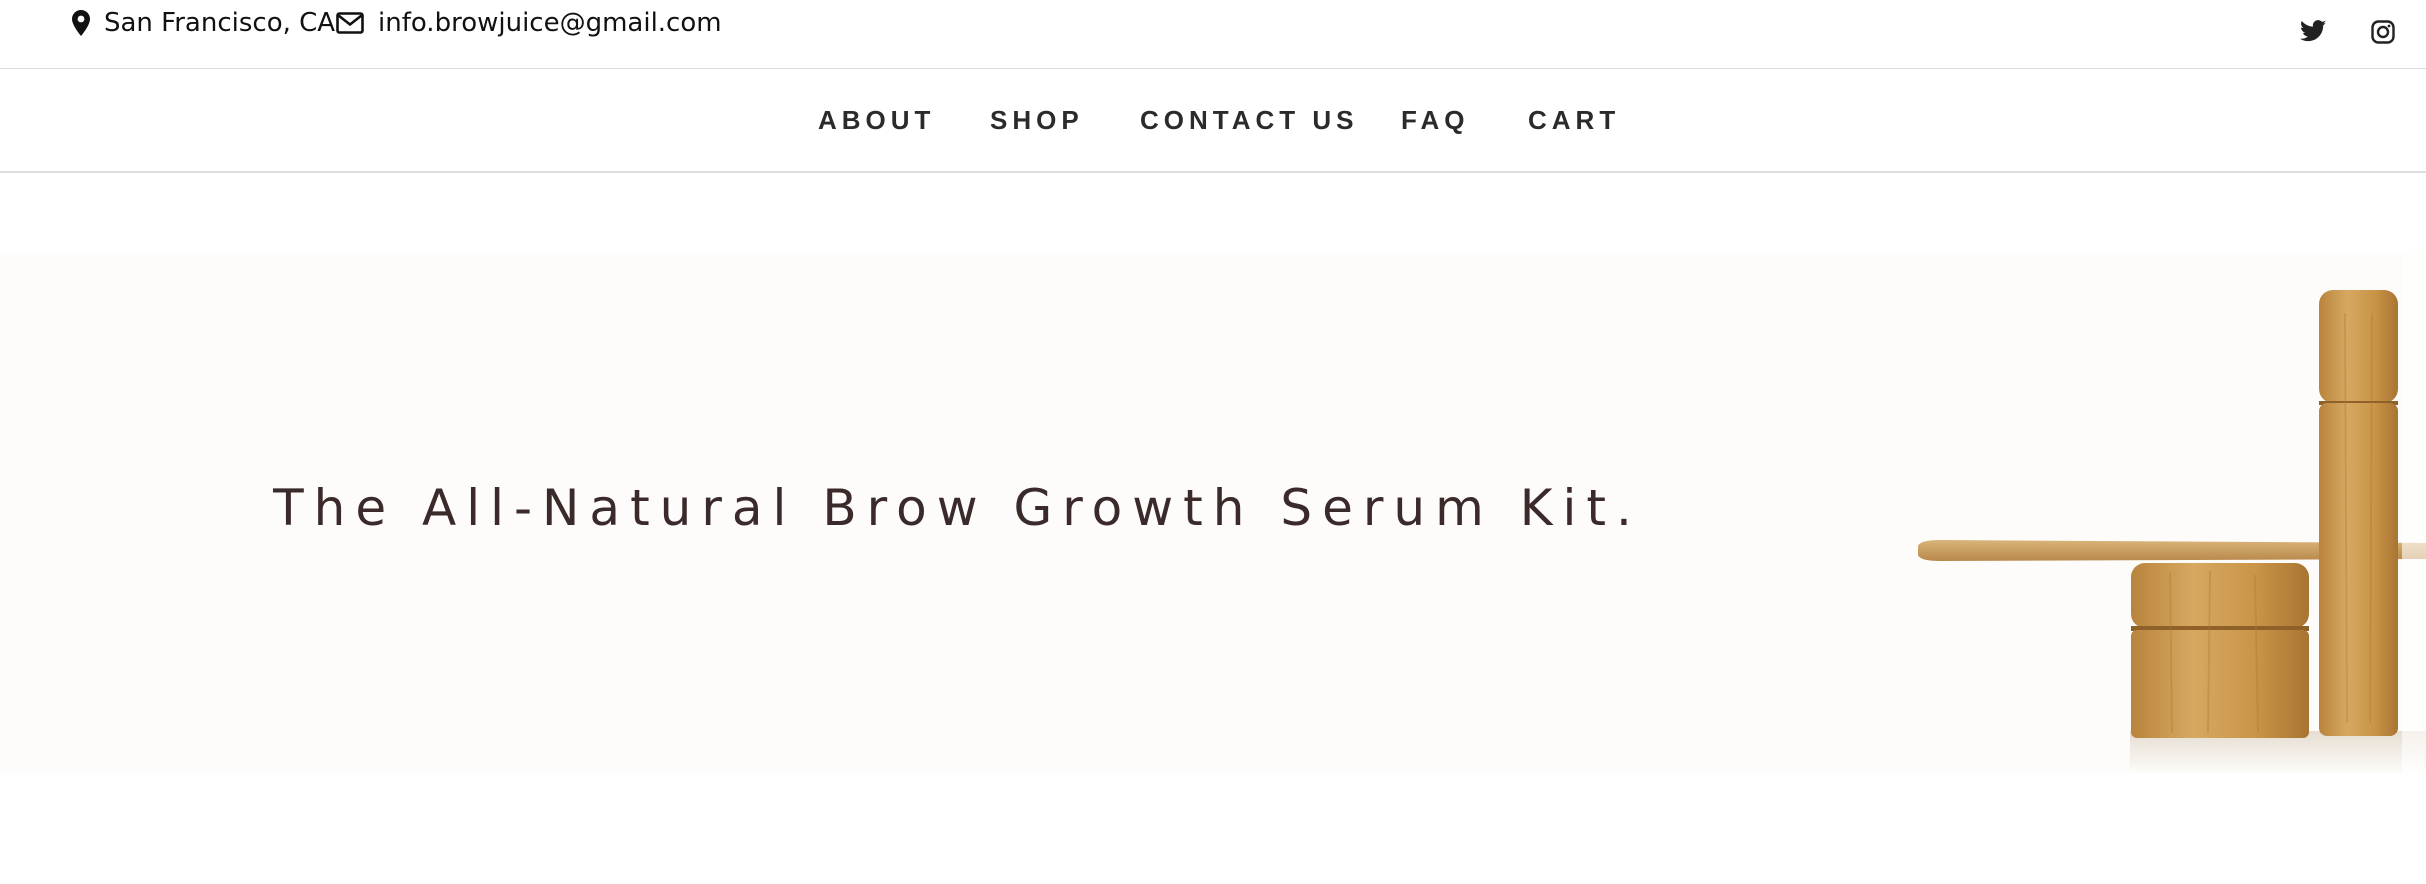 The height and width of the screenshot is (884, 2426). Describe the element at coordinates (220, 23) in the screenshot. I see `location-text: San Francisco, CA` at that location.